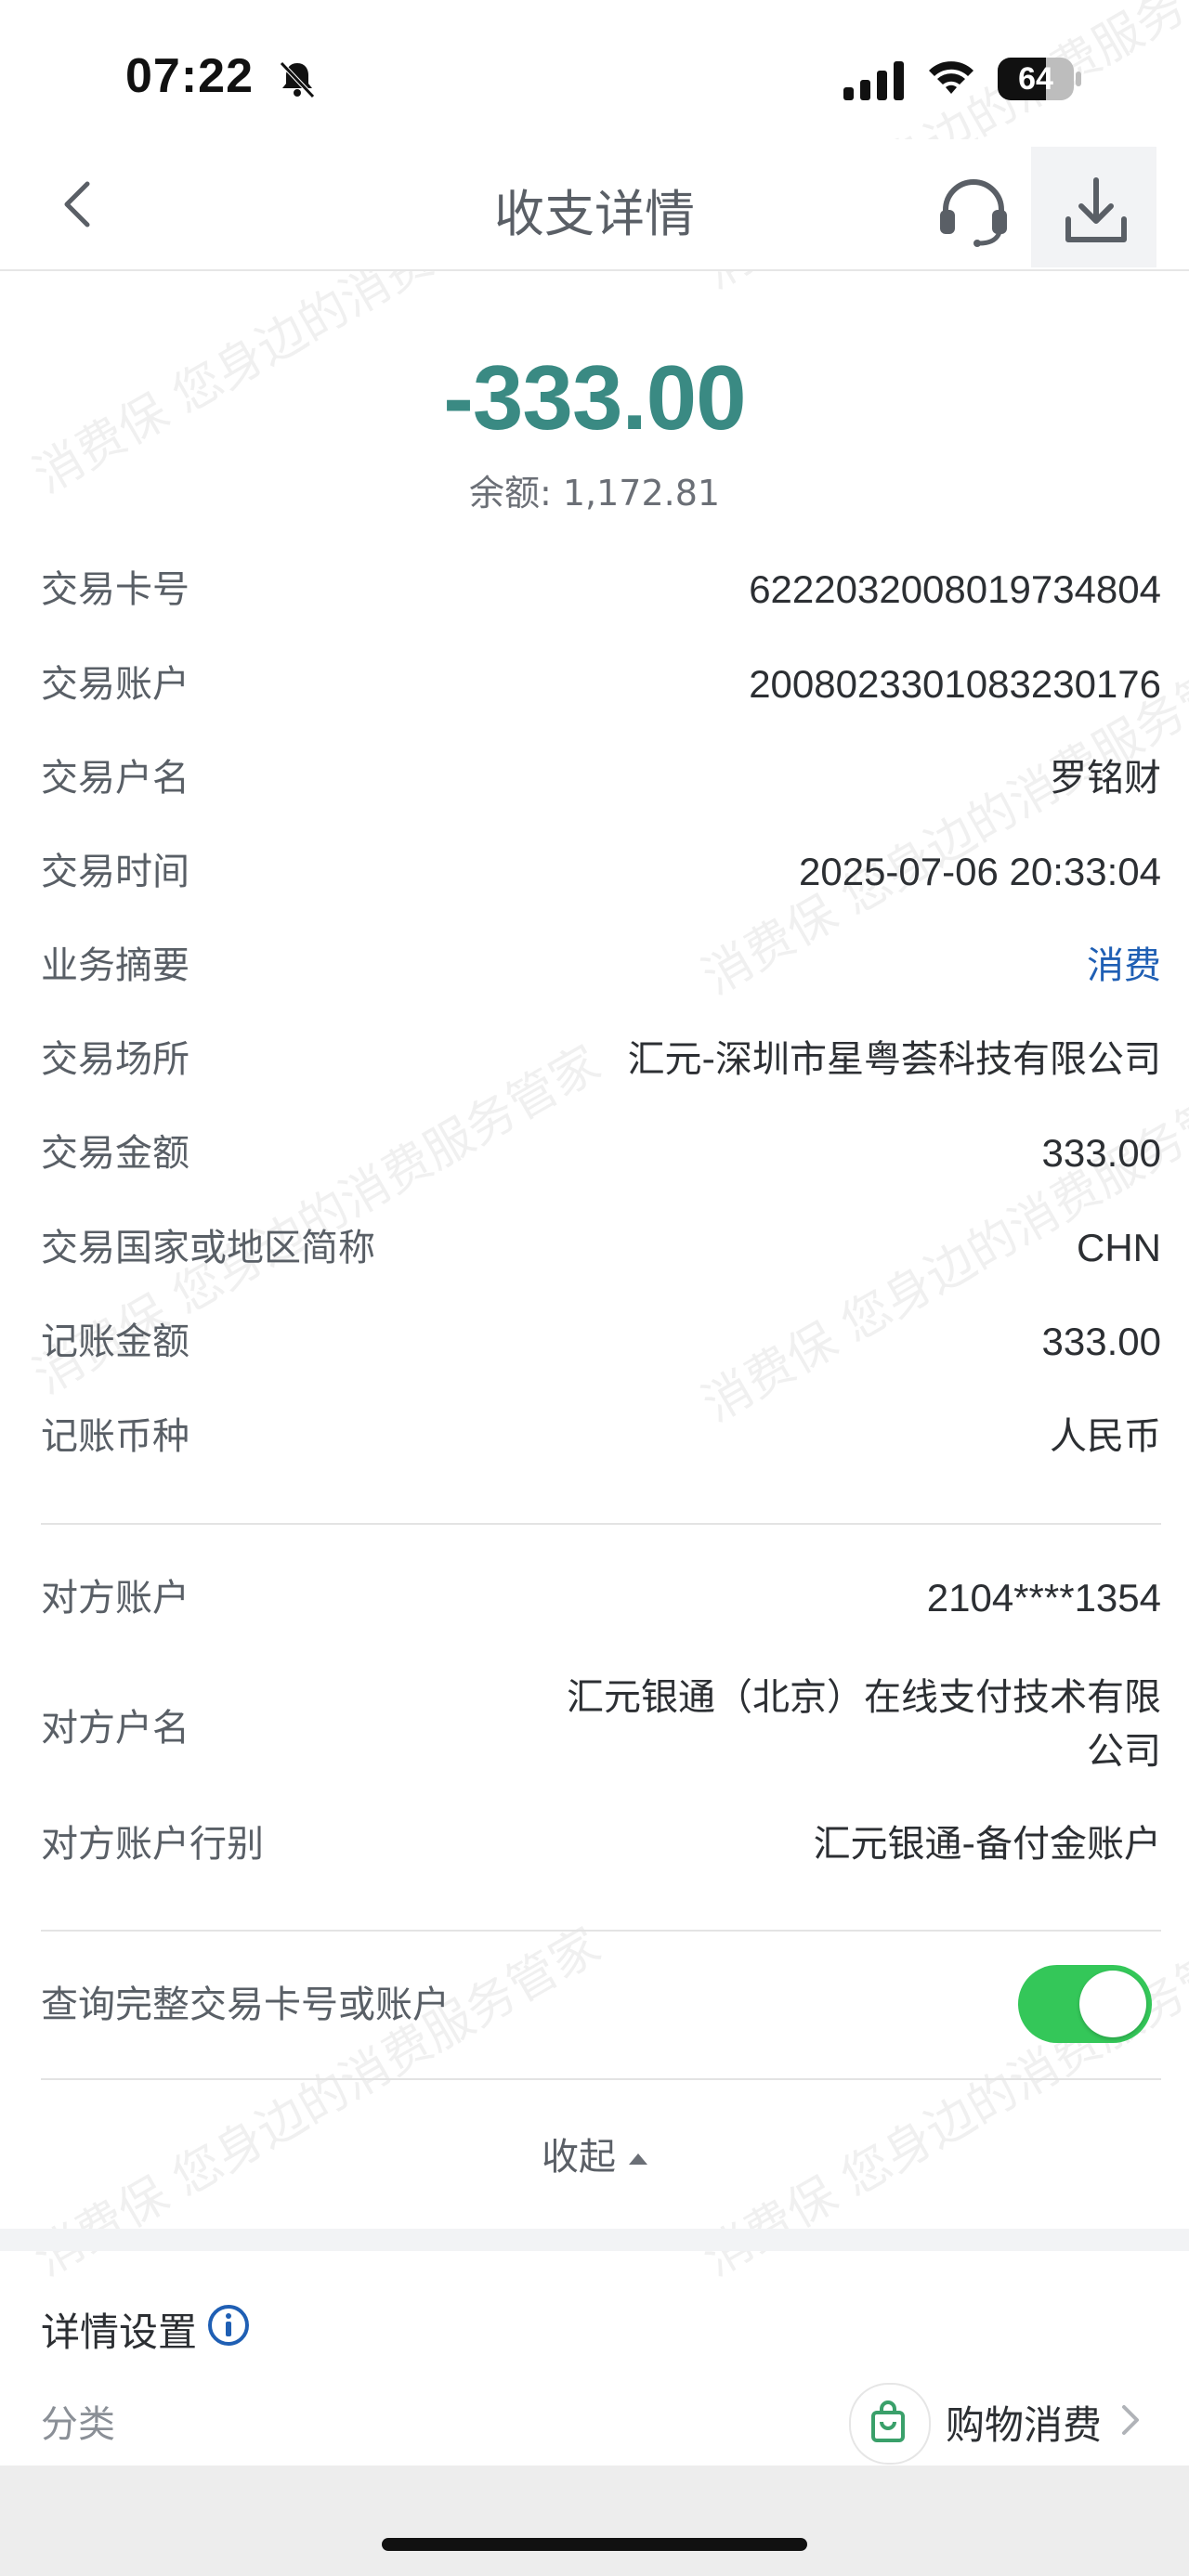 Image resolution: width=1189 pixels, height=2576 pixels. Describe the element at coordinates (601, 1727) in the screenshot. I see `counterparty-name-value: 汇元银通（北京）在线支付技术有限 公司` at that location.